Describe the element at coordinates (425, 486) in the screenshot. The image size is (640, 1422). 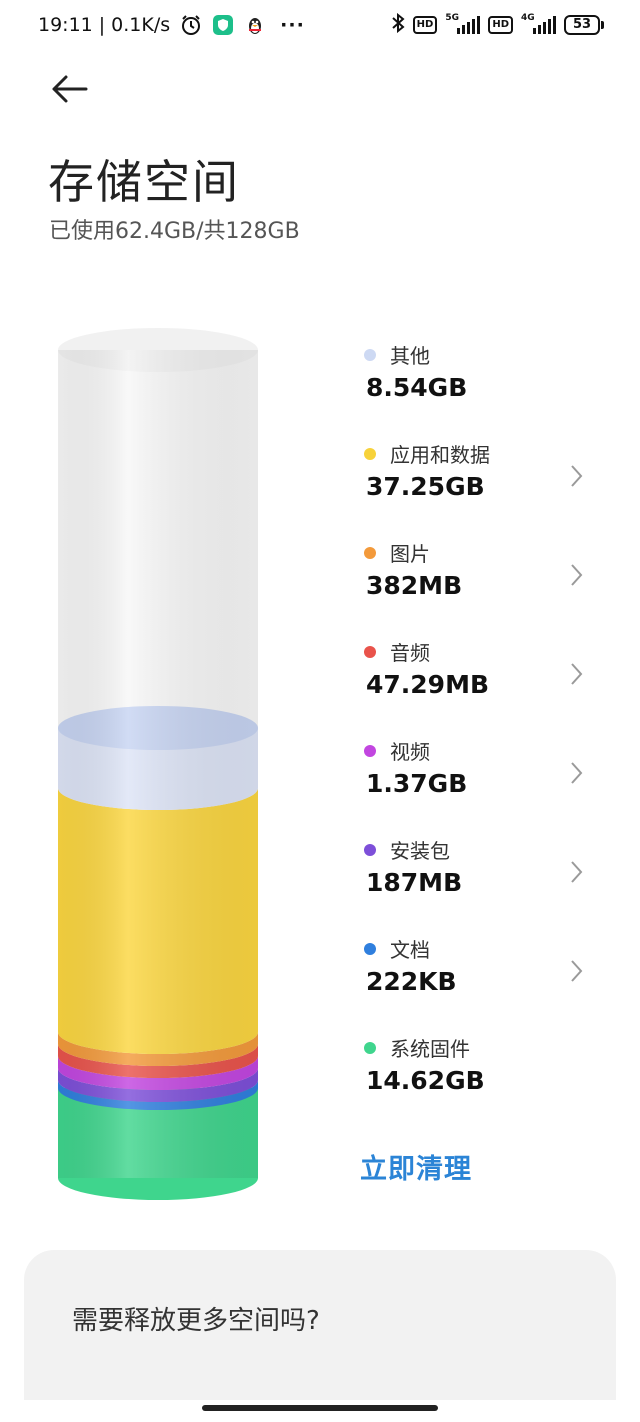
I see `item-value: 37.25GB` at that location.